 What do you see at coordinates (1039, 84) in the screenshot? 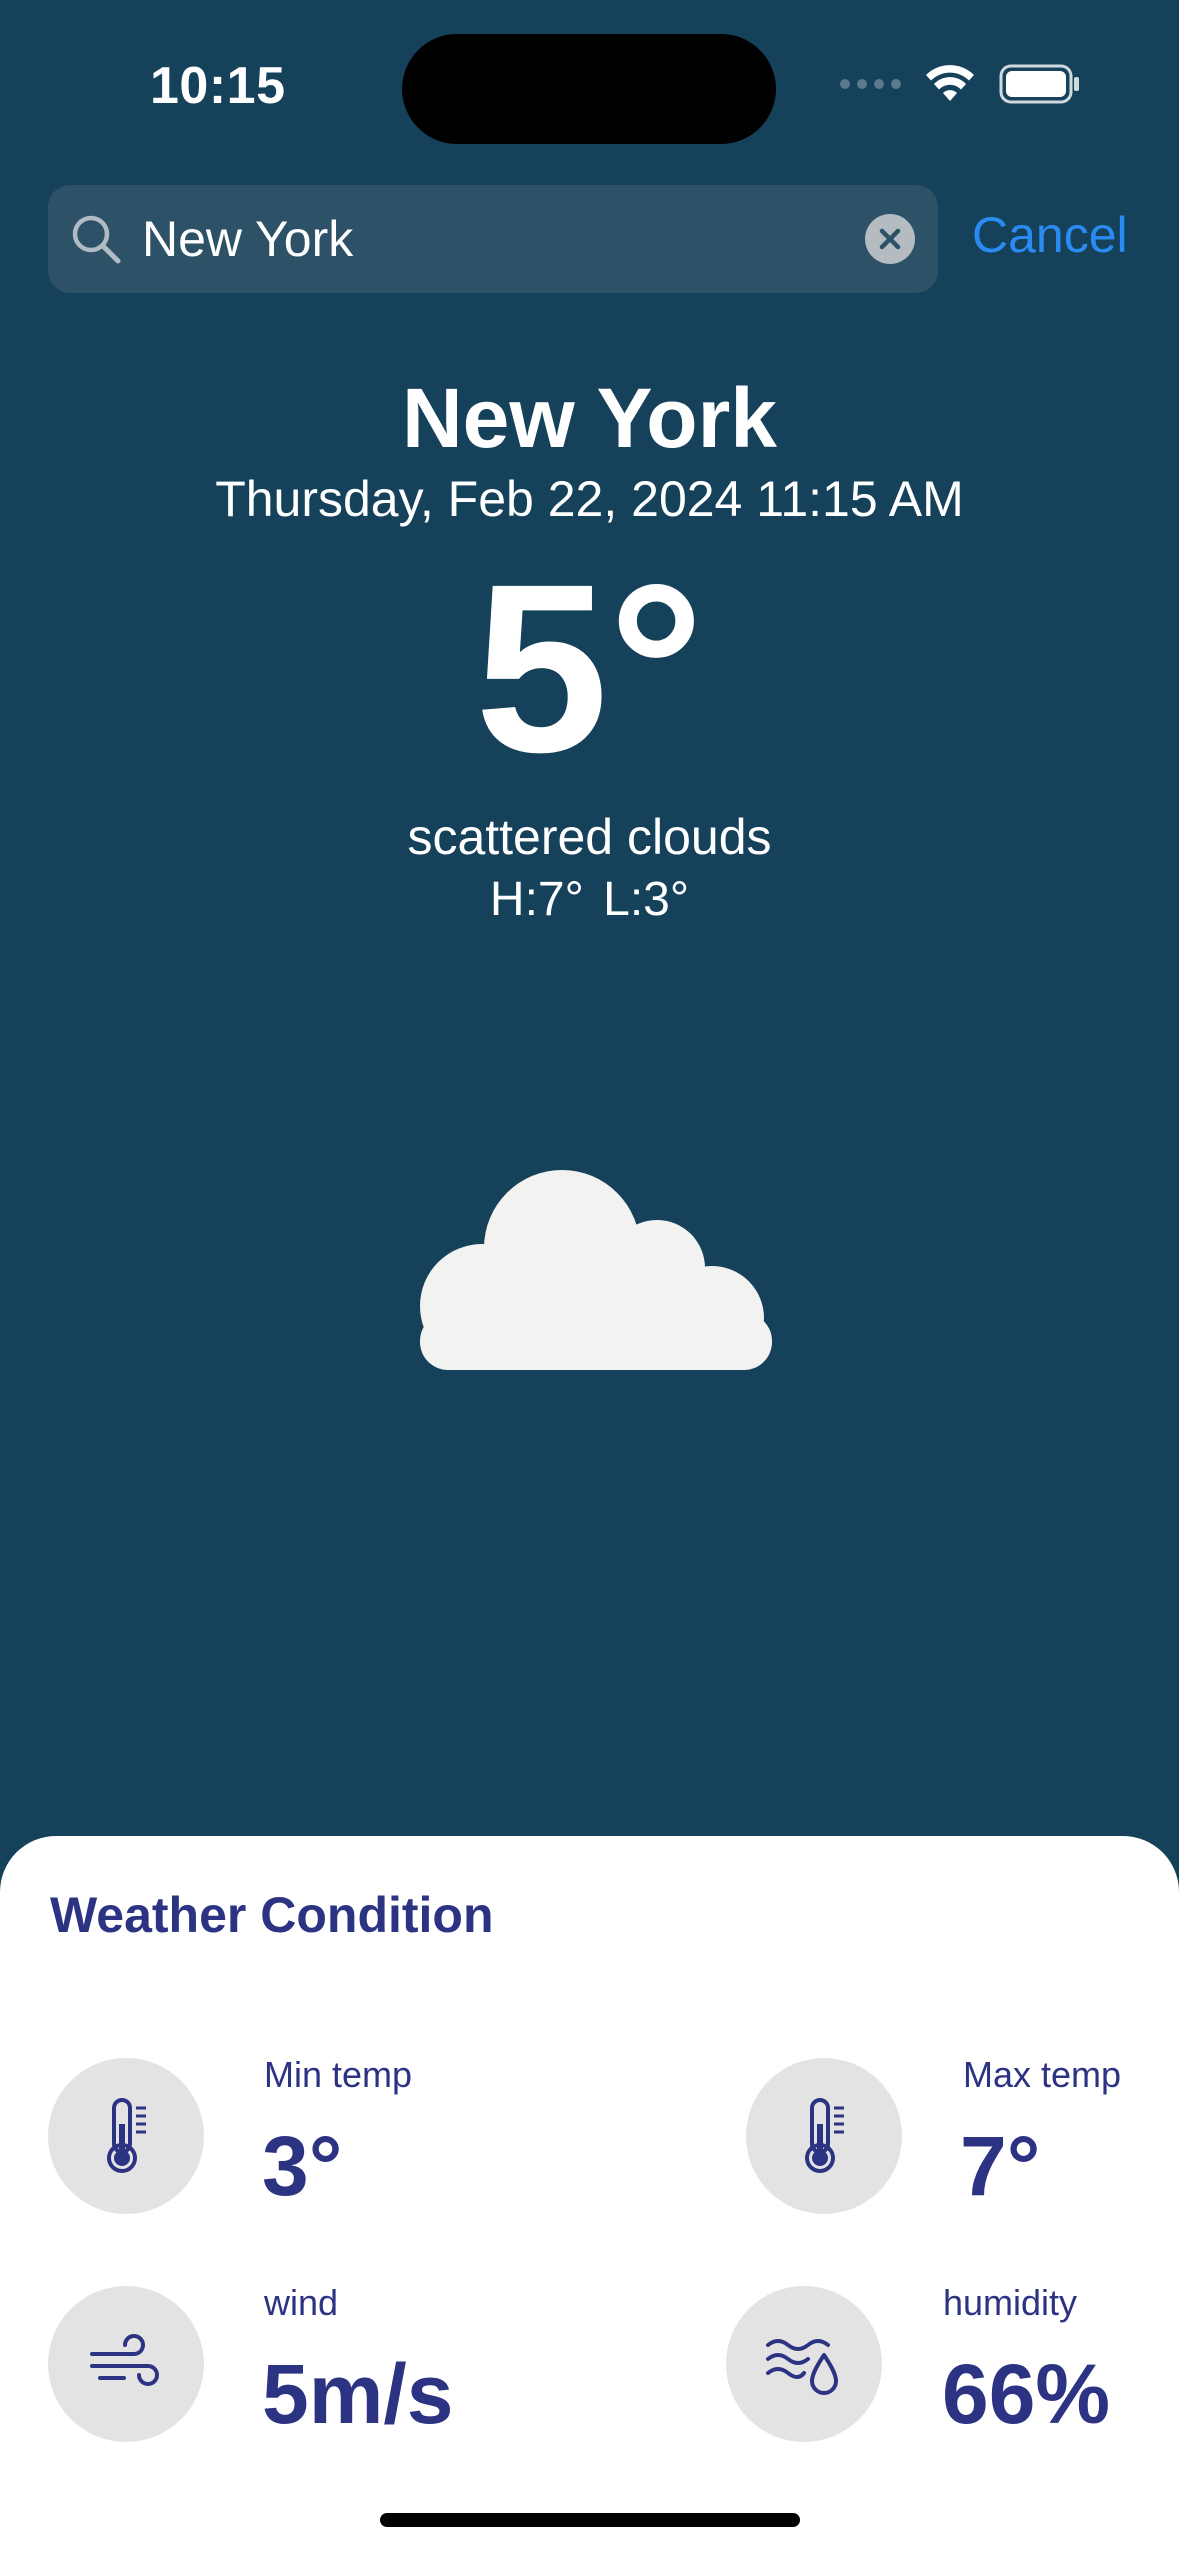
I see `battery-icon` at bounding box center [1039, 84].